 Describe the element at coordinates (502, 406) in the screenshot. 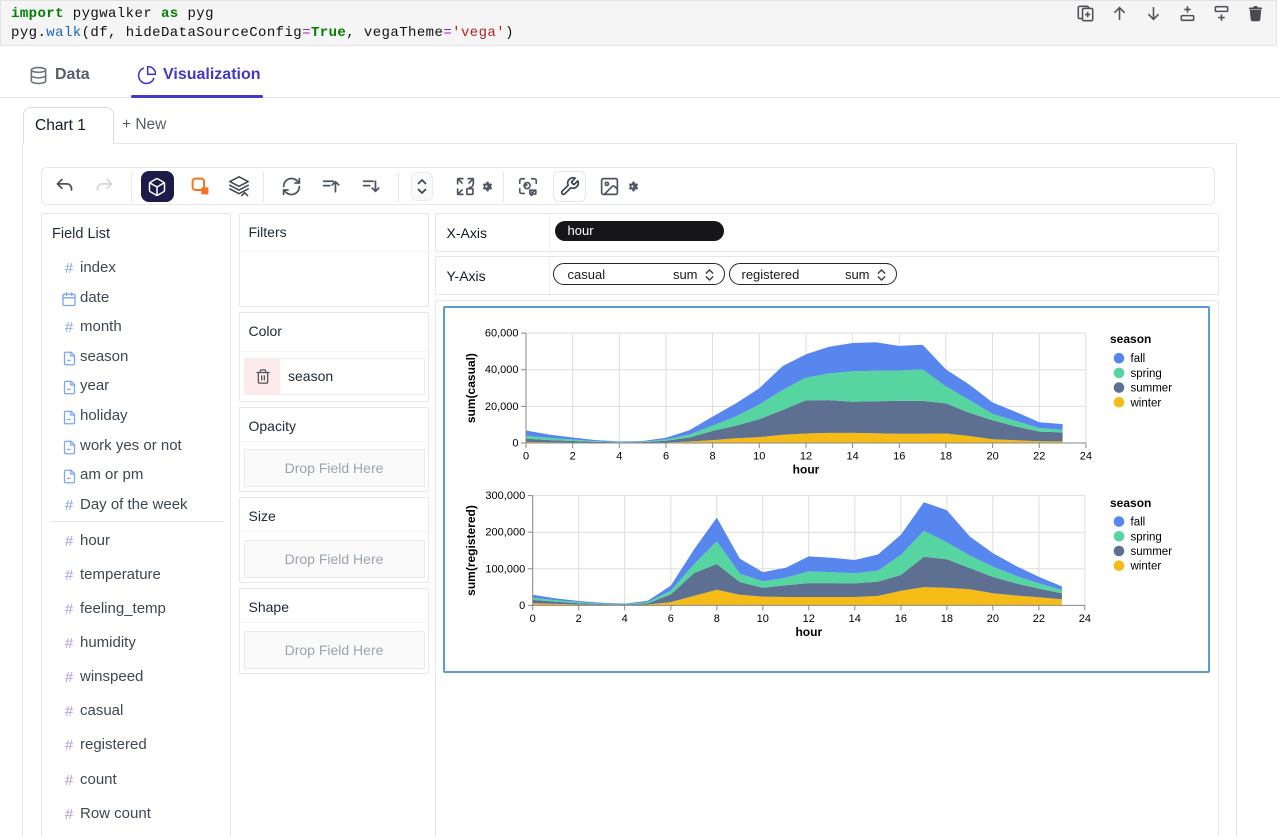

I see `svg-text: 20,000` at that location.